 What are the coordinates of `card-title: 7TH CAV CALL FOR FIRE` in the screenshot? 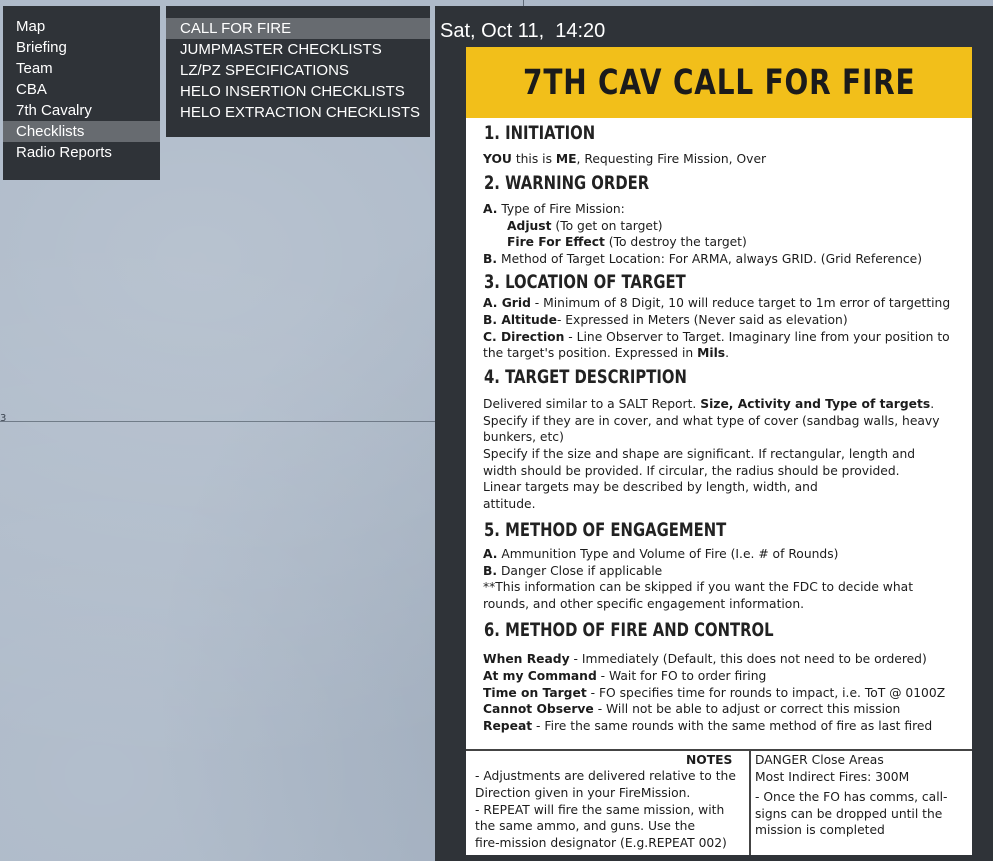 It's located at (719, 82).